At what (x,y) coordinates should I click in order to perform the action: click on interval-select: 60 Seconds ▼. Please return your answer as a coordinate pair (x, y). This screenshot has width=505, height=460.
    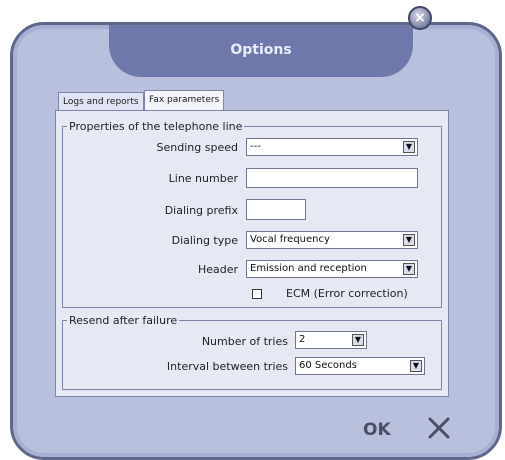
    Looking at the image, I should click on (360, 366).